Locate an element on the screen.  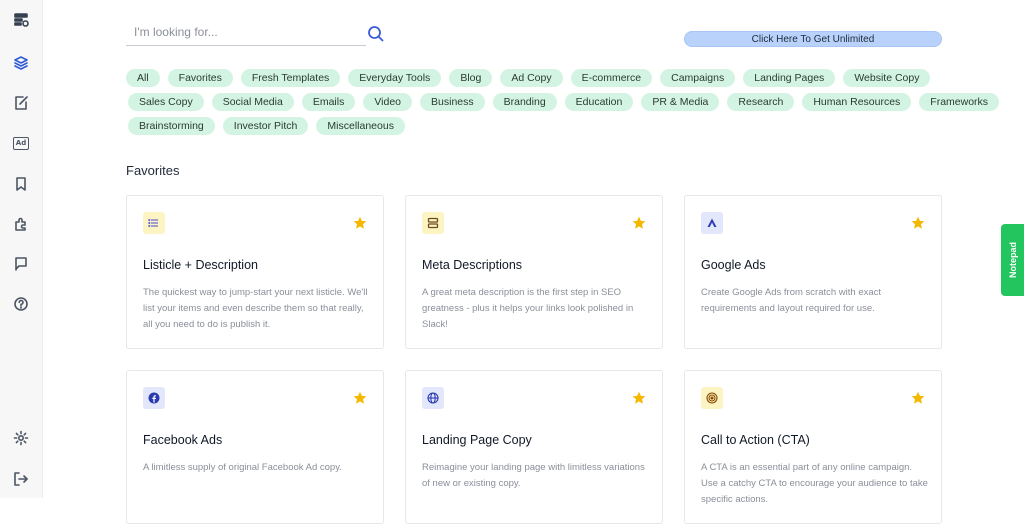
category-chip: E-commerce is located at coordinates (611, 78).